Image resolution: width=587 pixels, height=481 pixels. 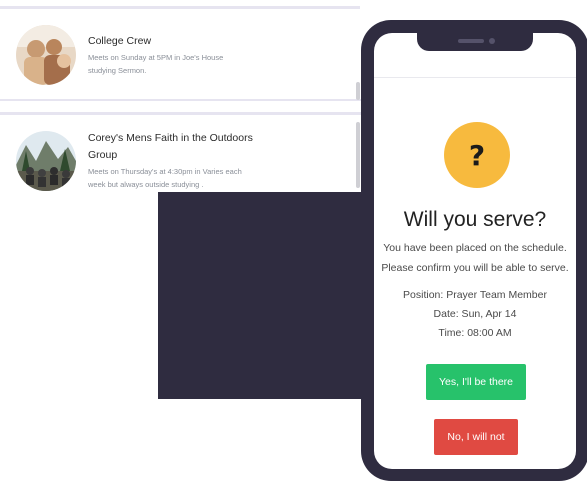 I want to click on decline-serve-button: No, I will not, so click(x=476, y=437).